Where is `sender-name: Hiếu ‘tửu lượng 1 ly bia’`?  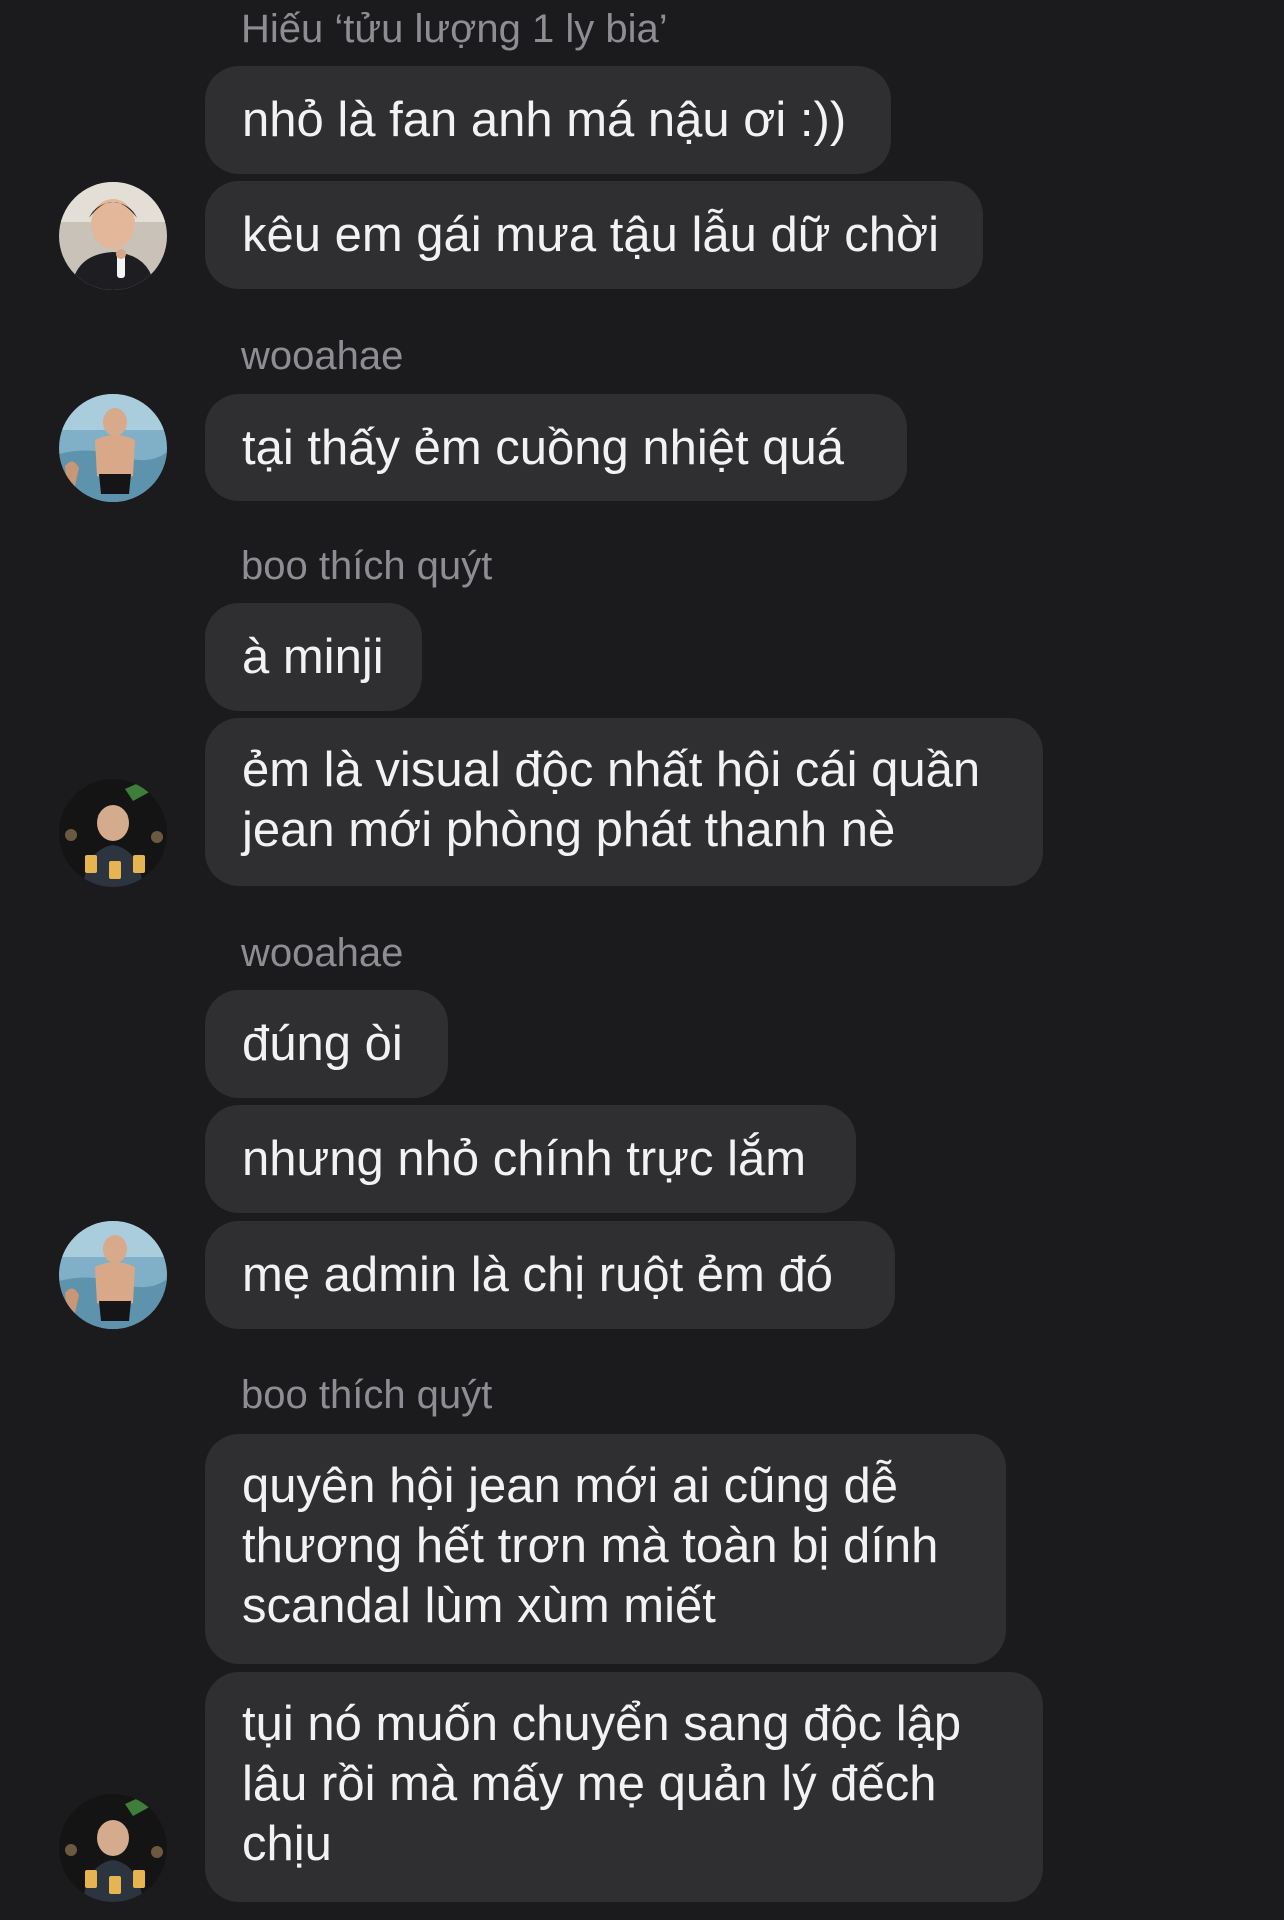
sender-name: Hiếu ‘tửu lượng 1 ly bia’ is located at coordinates (454, 29).